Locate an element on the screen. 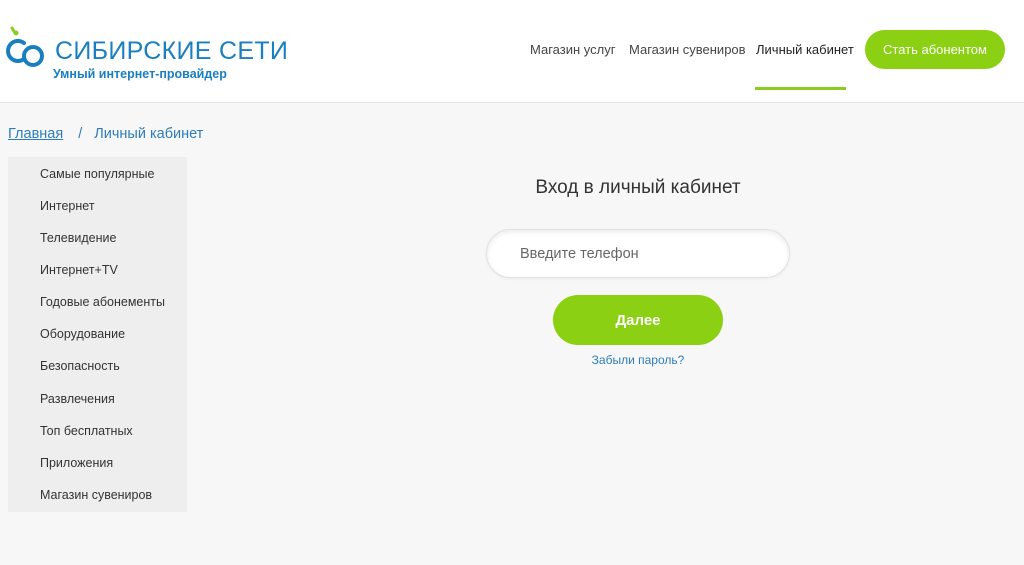 Image resolution: width=1024 pixels, height=565 pixels. breadcrumb: Главная / Личный кабинет is located at coordinates (105, 134).